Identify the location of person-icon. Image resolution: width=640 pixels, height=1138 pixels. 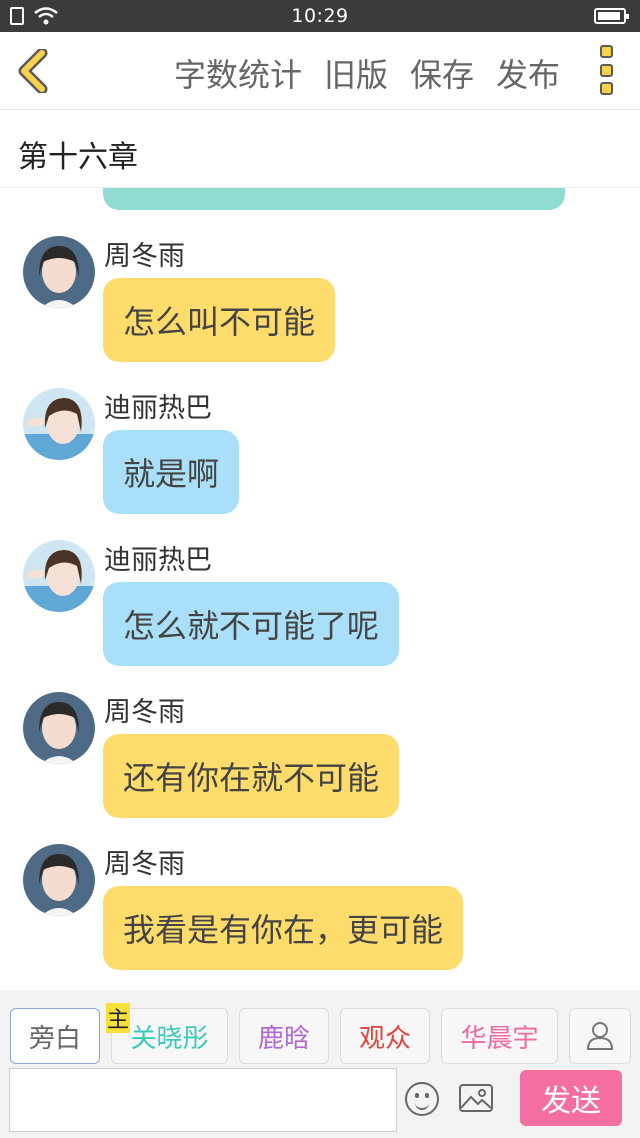
(600, 1036).